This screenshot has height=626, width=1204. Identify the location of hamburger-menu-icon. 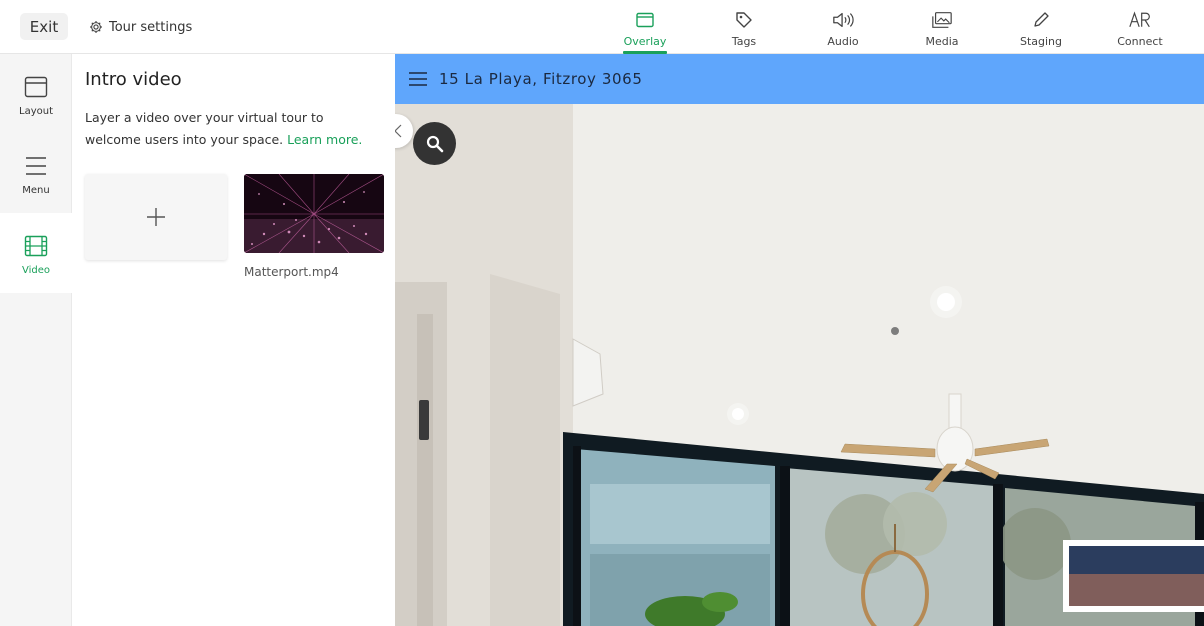
(418, 79).